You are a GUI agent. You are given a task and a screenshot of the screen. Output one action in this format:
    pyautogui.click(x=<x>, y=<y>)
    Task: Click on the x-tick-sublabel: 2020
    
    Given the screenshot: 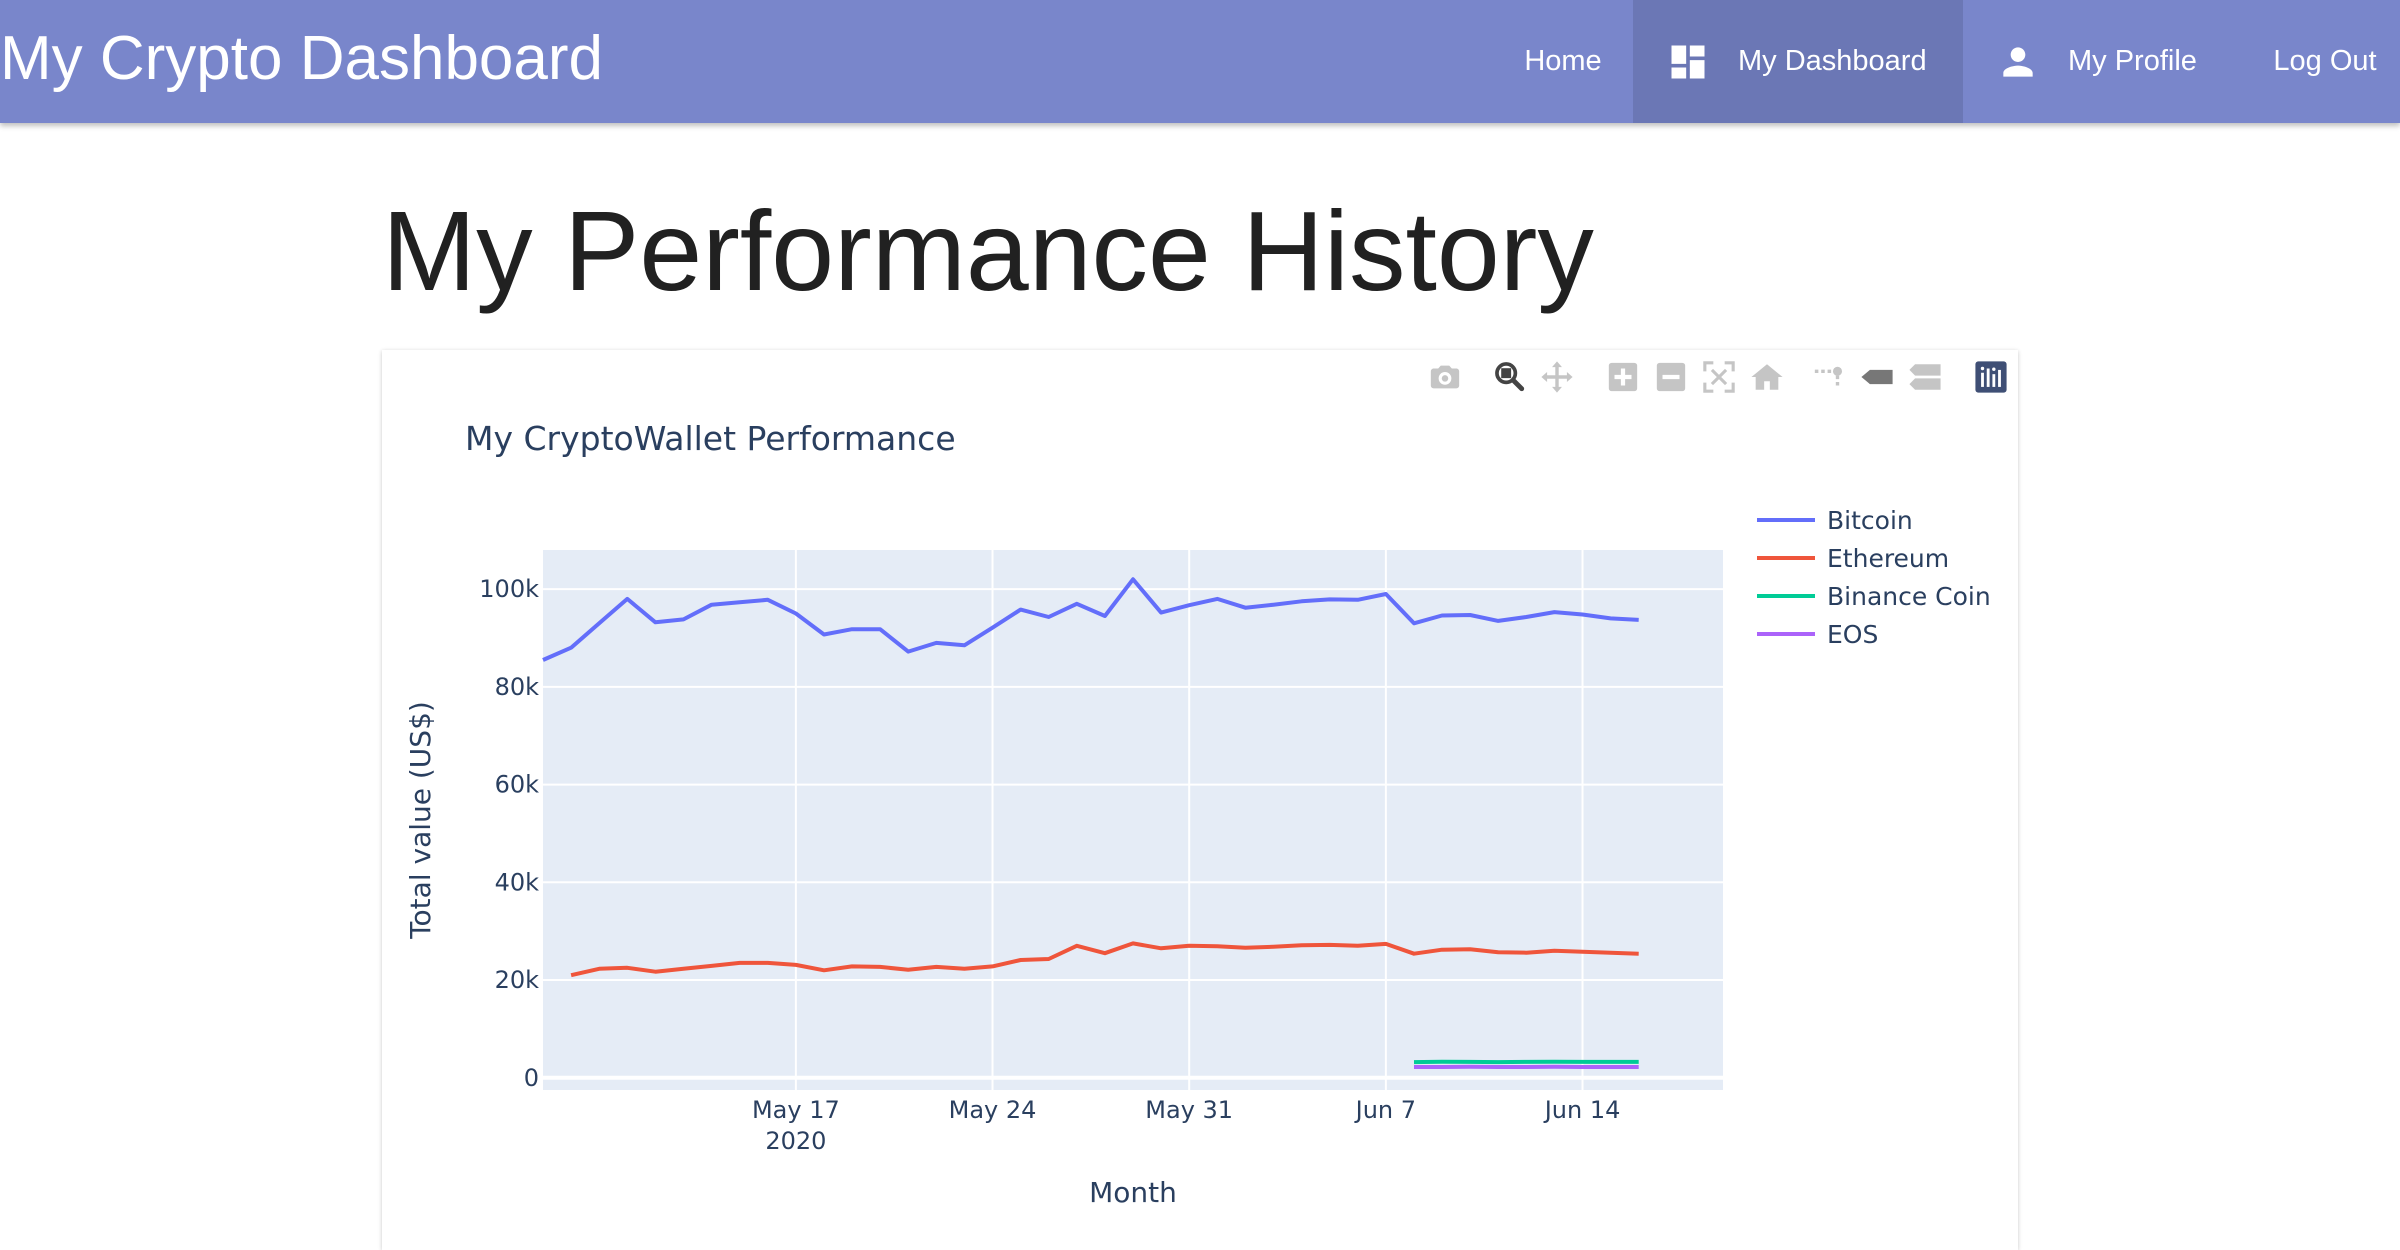 What is the action you would take?
    pyautogui.click(x=795, y=1141)
    